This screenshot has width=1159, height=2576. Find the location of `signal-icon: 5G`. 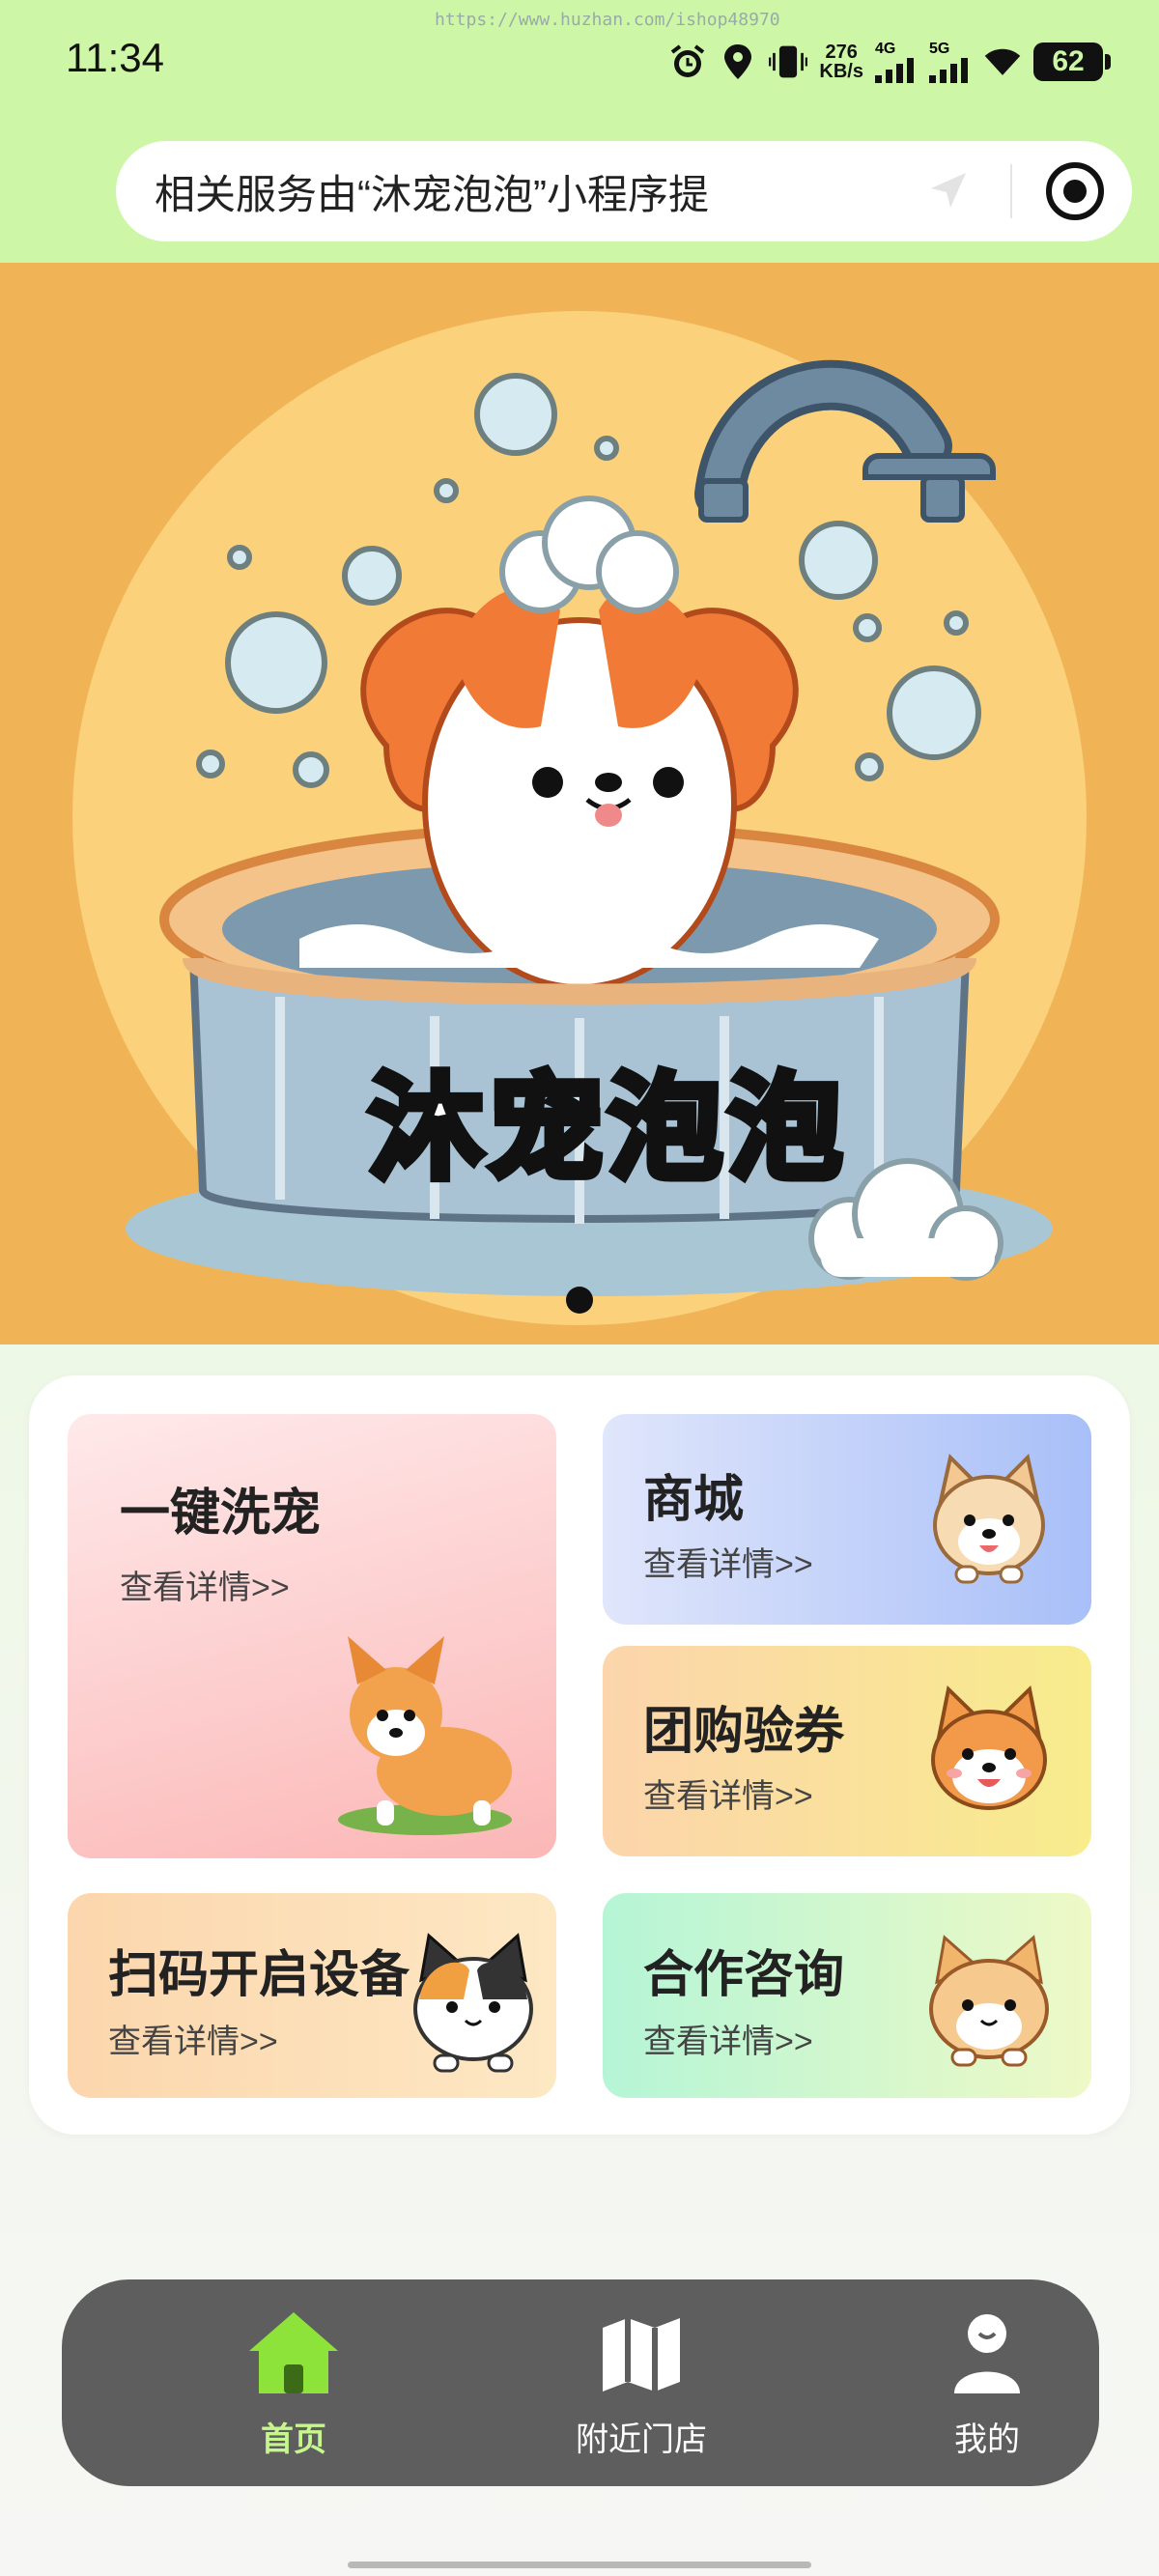

signal-icon: 5G is located at coordinates (950, 62).